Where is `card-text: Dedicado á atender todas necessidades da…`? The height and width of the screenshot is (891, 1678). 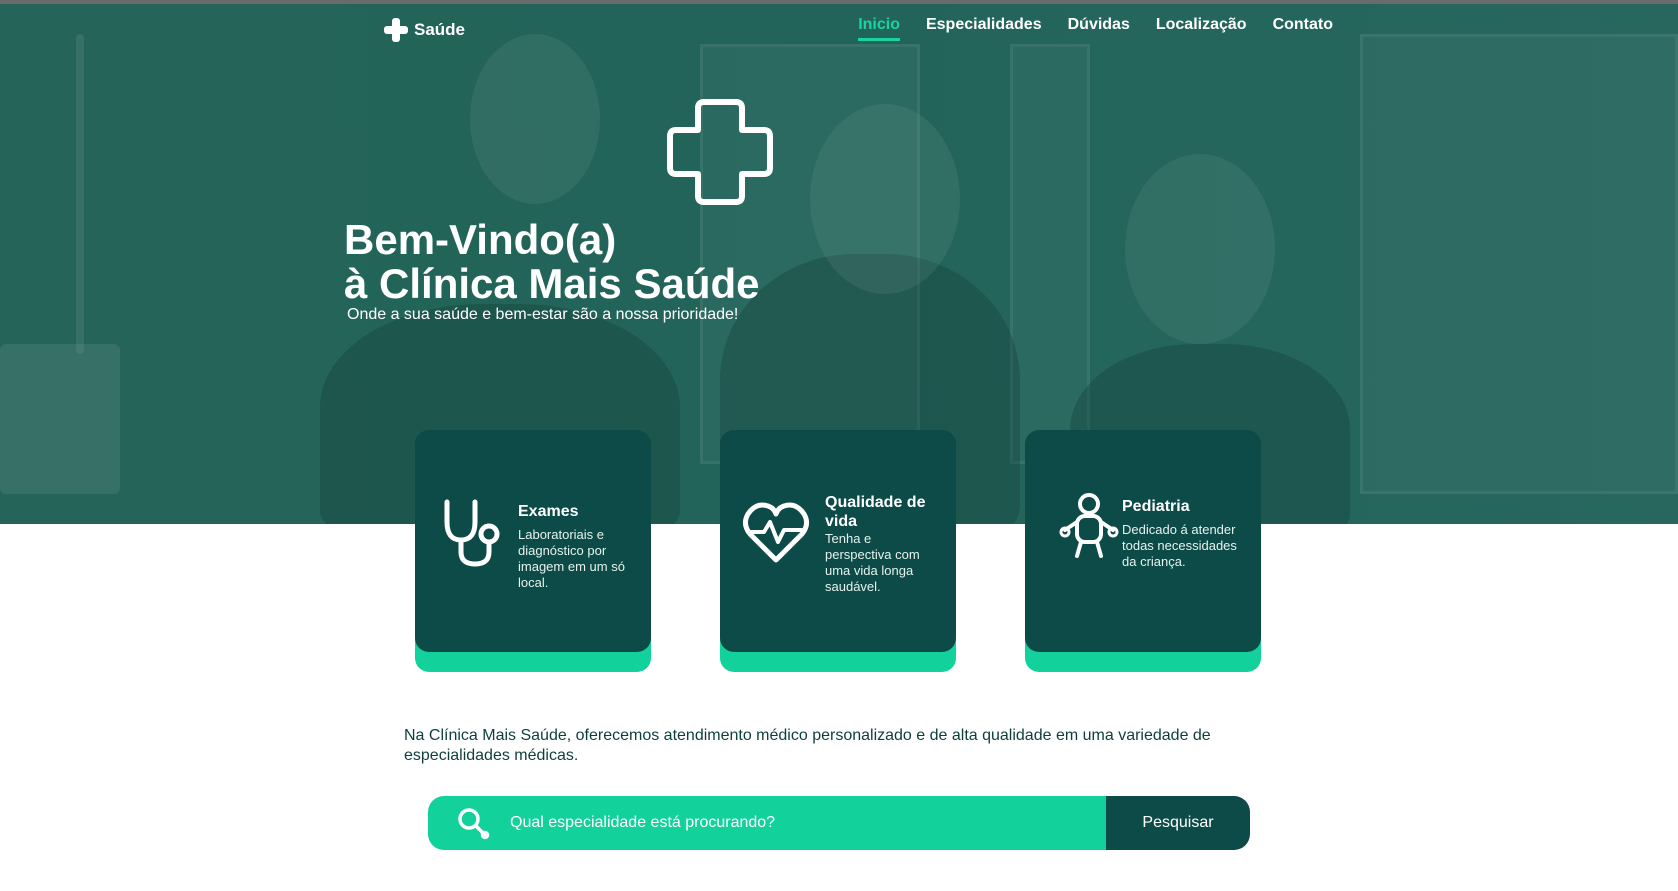
card-text: Dedicado á atender todas necessidades da… is located at coordinates (1179, 545).